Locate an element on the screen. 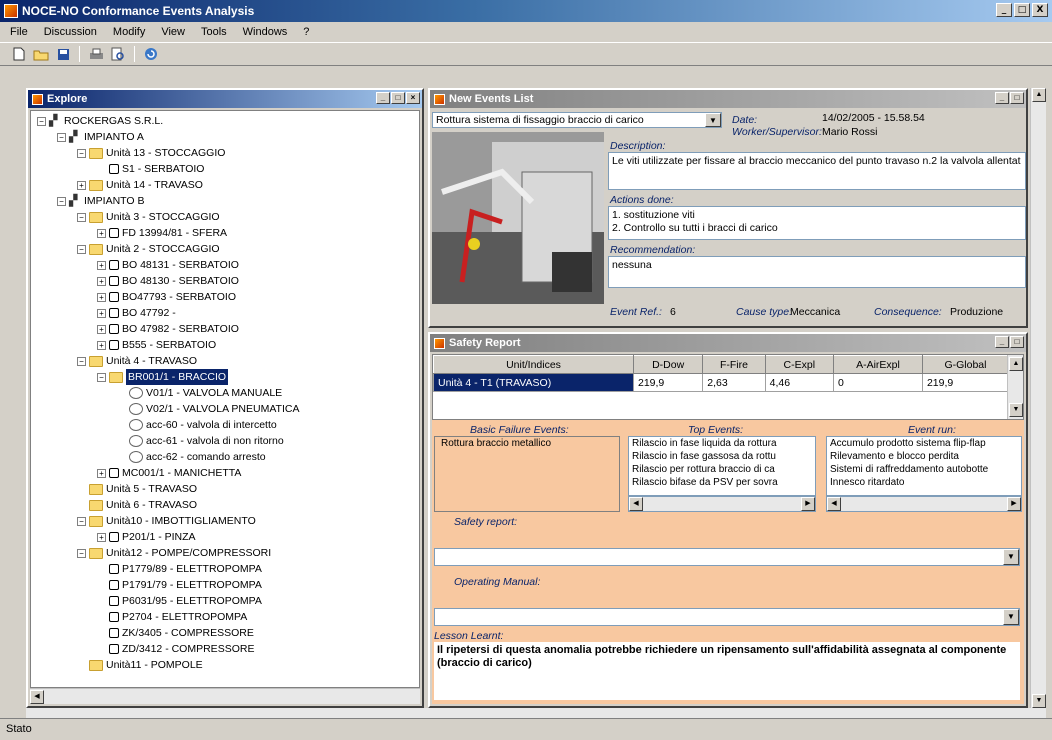 The image size is (1052, 740). menu-discussion: Discussion is located at coordinates (70, 32).